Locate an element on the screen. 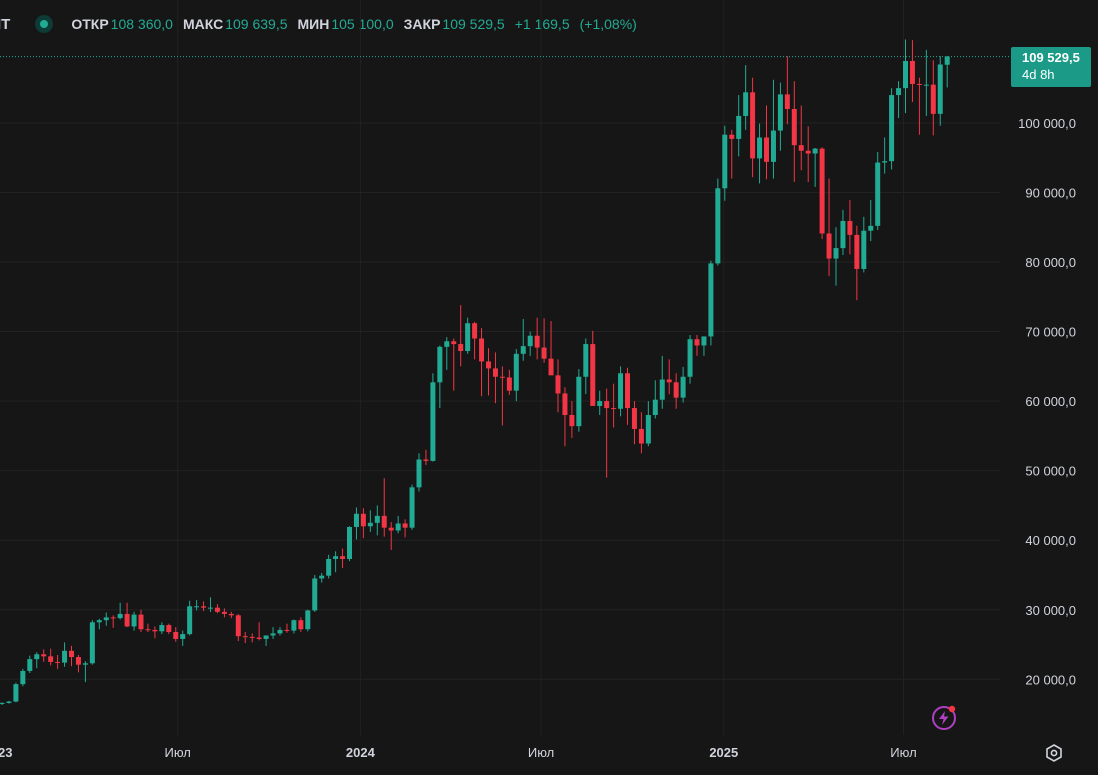 This screenshot has height=775, width=1098. x-tick-label: Июл is located at coordinates (178, 752).